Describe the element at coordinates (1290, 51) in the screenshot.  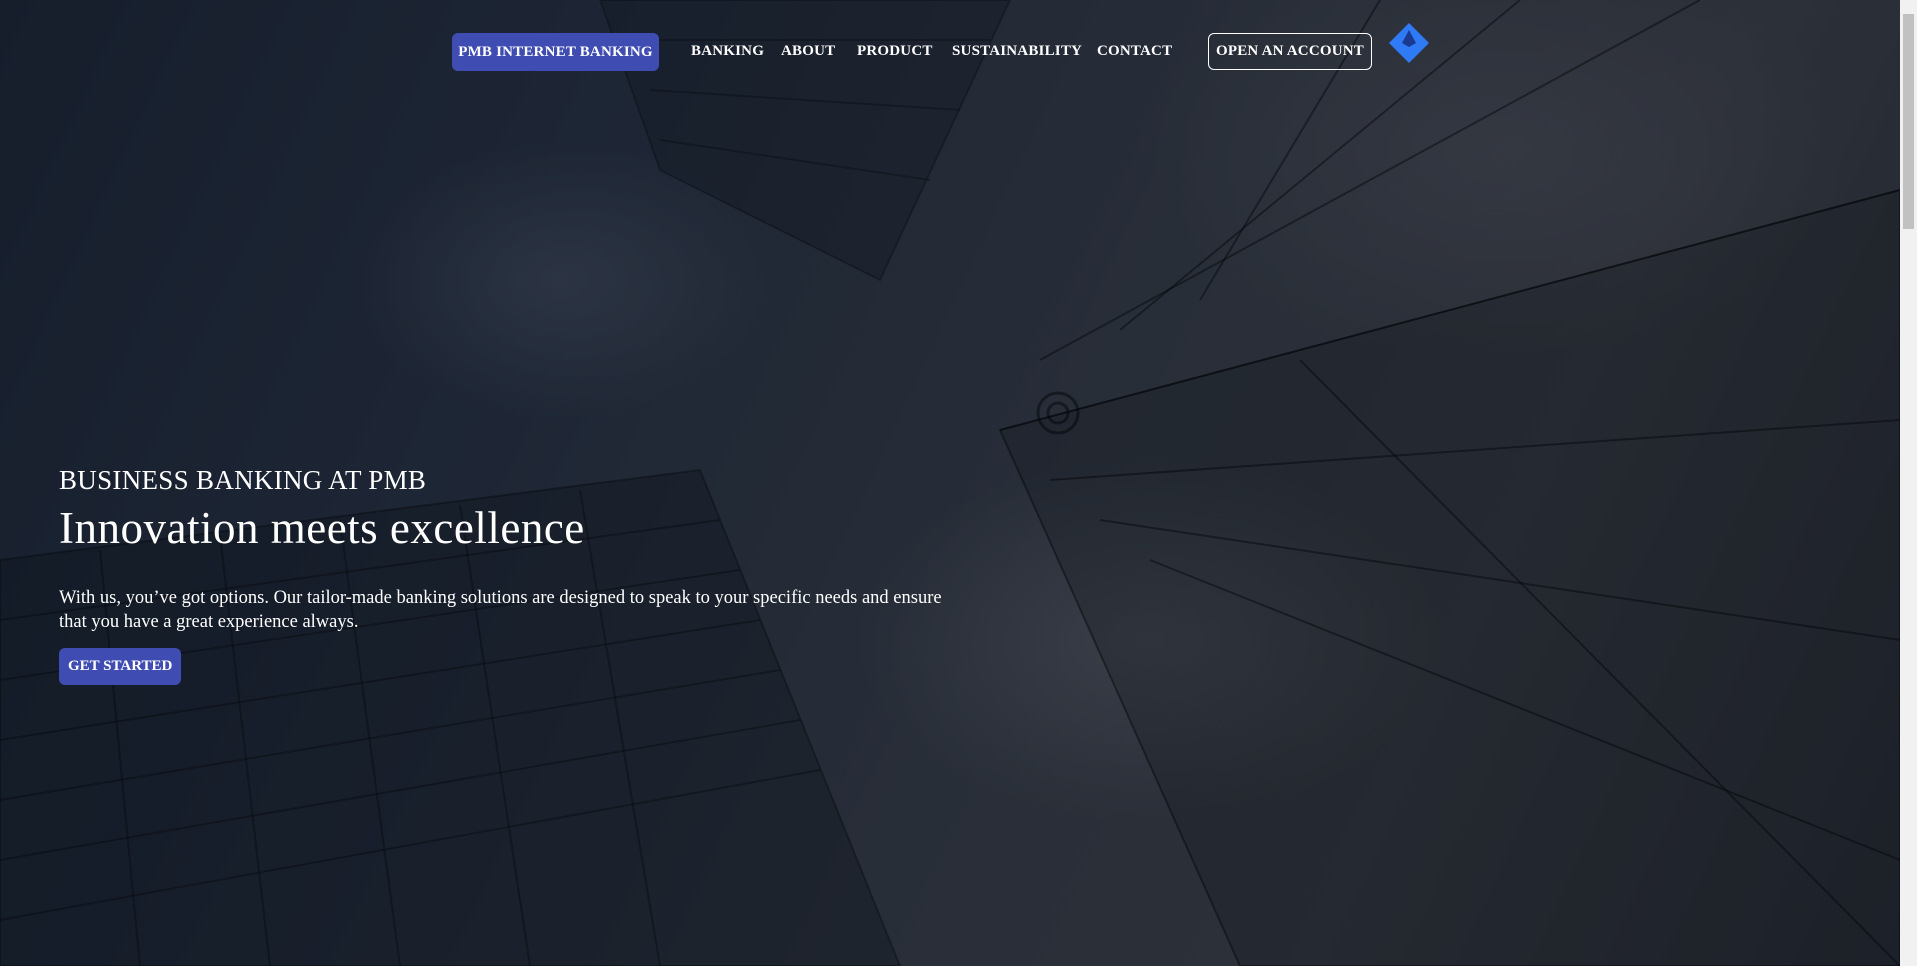
I see `open-account-button: OPEN AN ACCOUNT` at that location.